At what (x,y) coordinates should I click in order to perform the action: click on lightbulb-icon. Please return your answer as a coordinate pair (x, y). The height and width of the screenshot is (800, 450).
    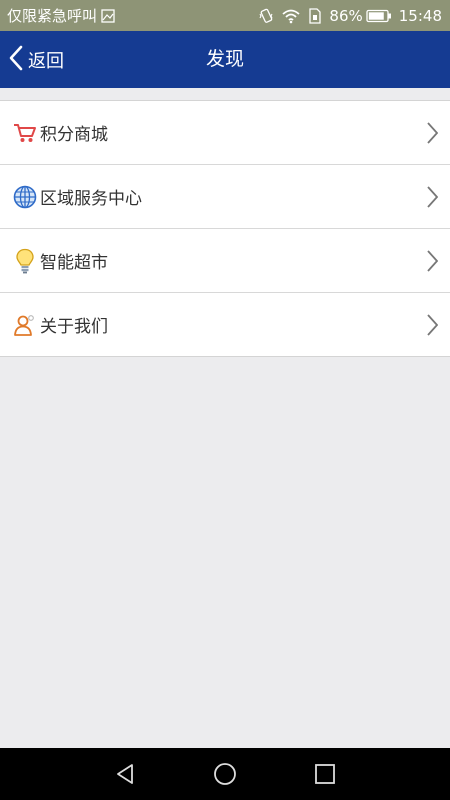
    Looking at the image, I should click on (25, 261).